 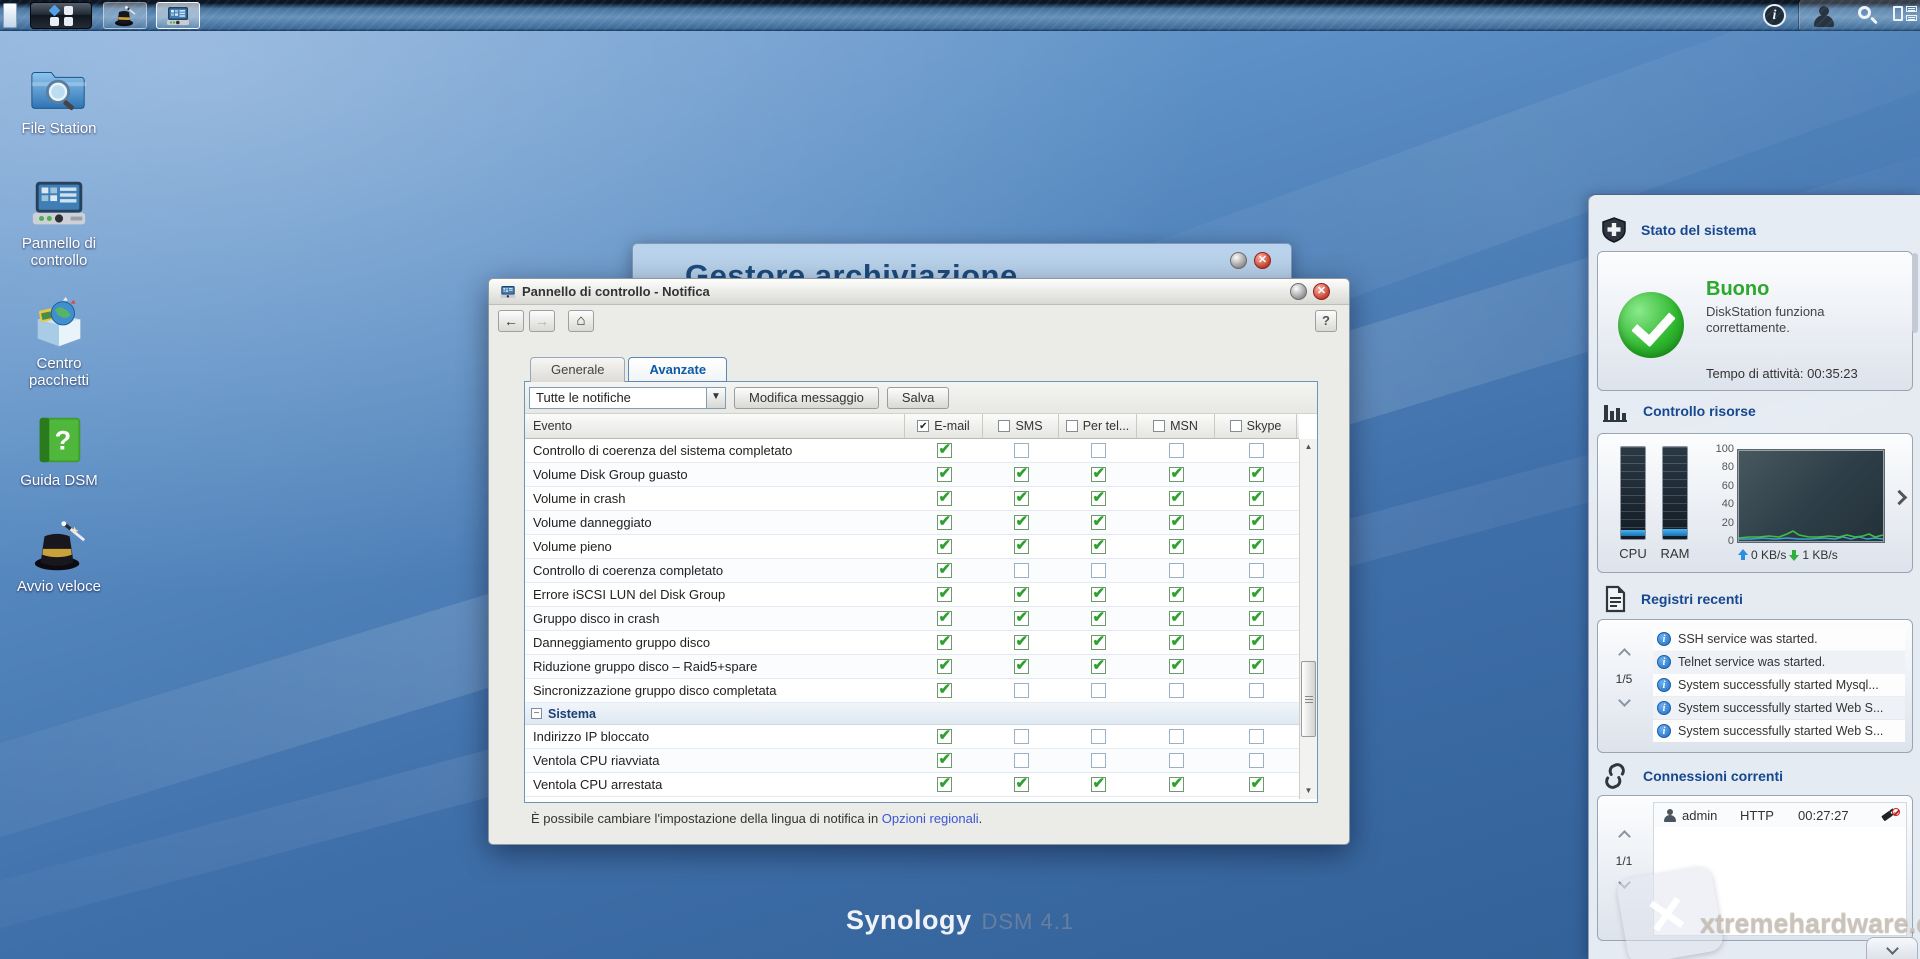 What do you see at coordinates (715, 397) in the screenshot?
I see `chevron-down-icon: ▼` at bounding box center [715, 397].